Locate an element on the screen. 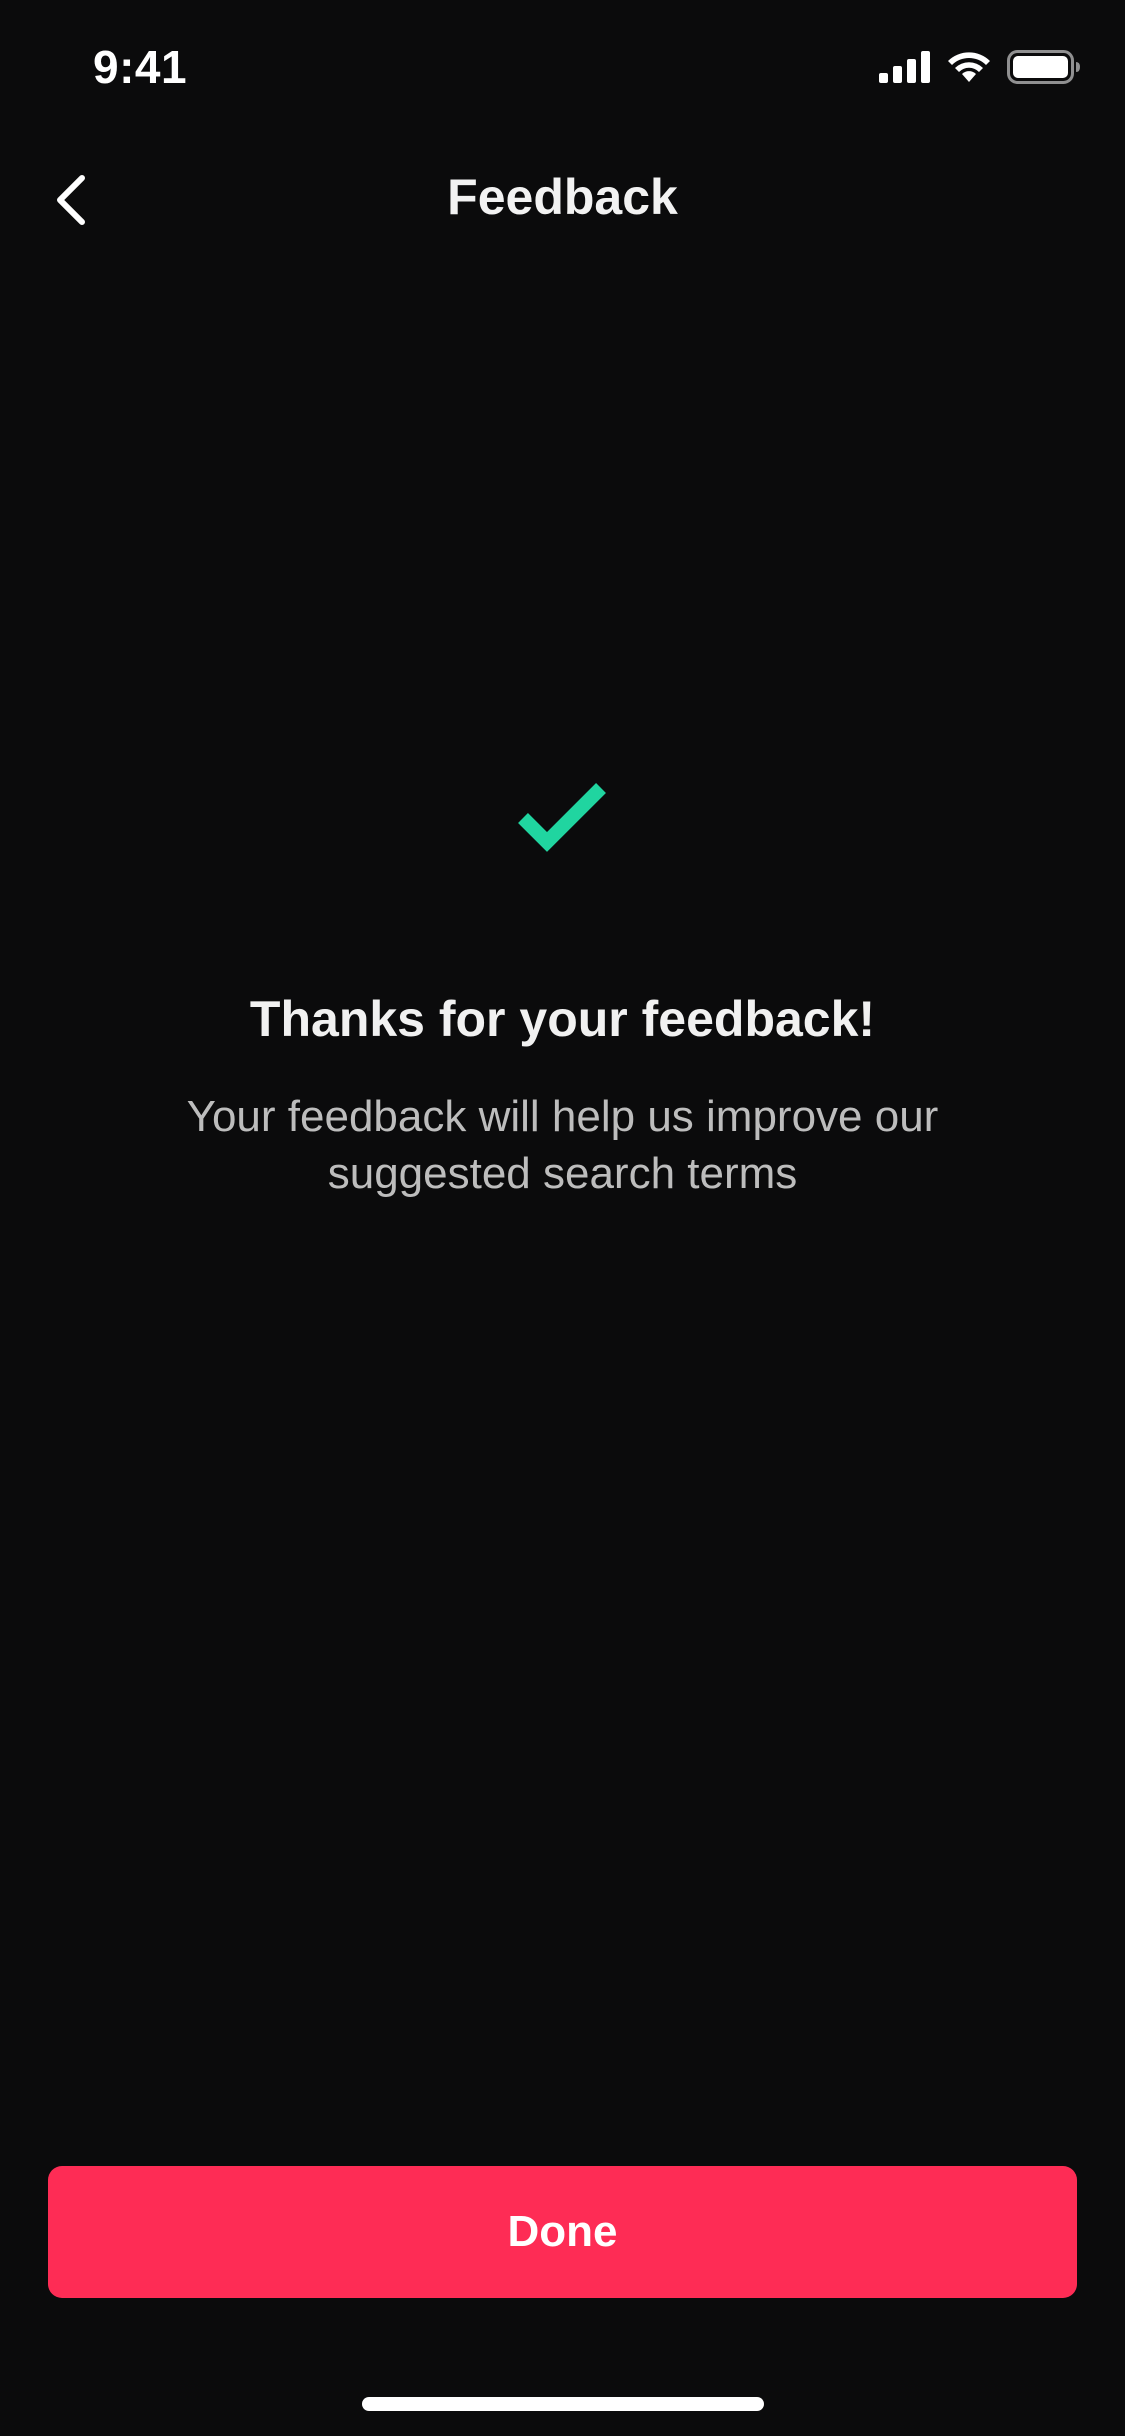  status-bar: 9:41 is located at coordinates (562, 66).